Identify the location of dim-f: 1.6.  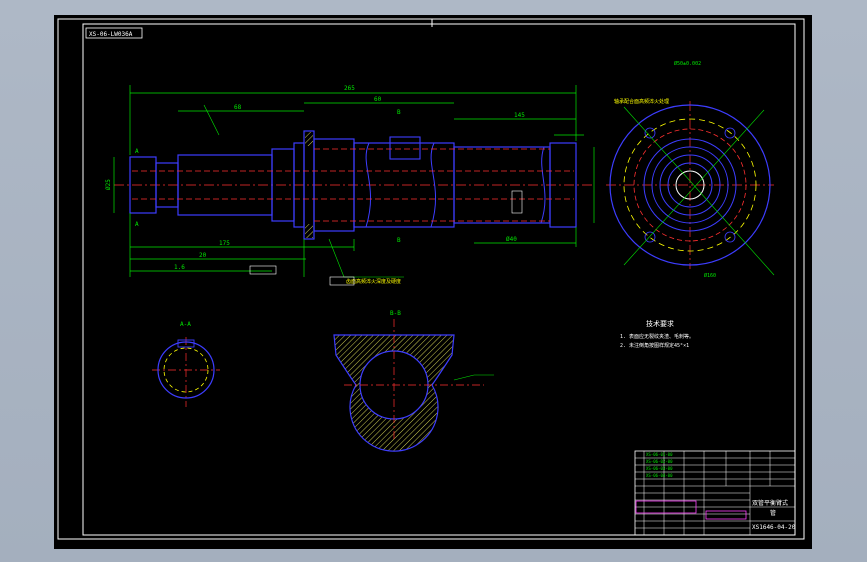
(179, 267).